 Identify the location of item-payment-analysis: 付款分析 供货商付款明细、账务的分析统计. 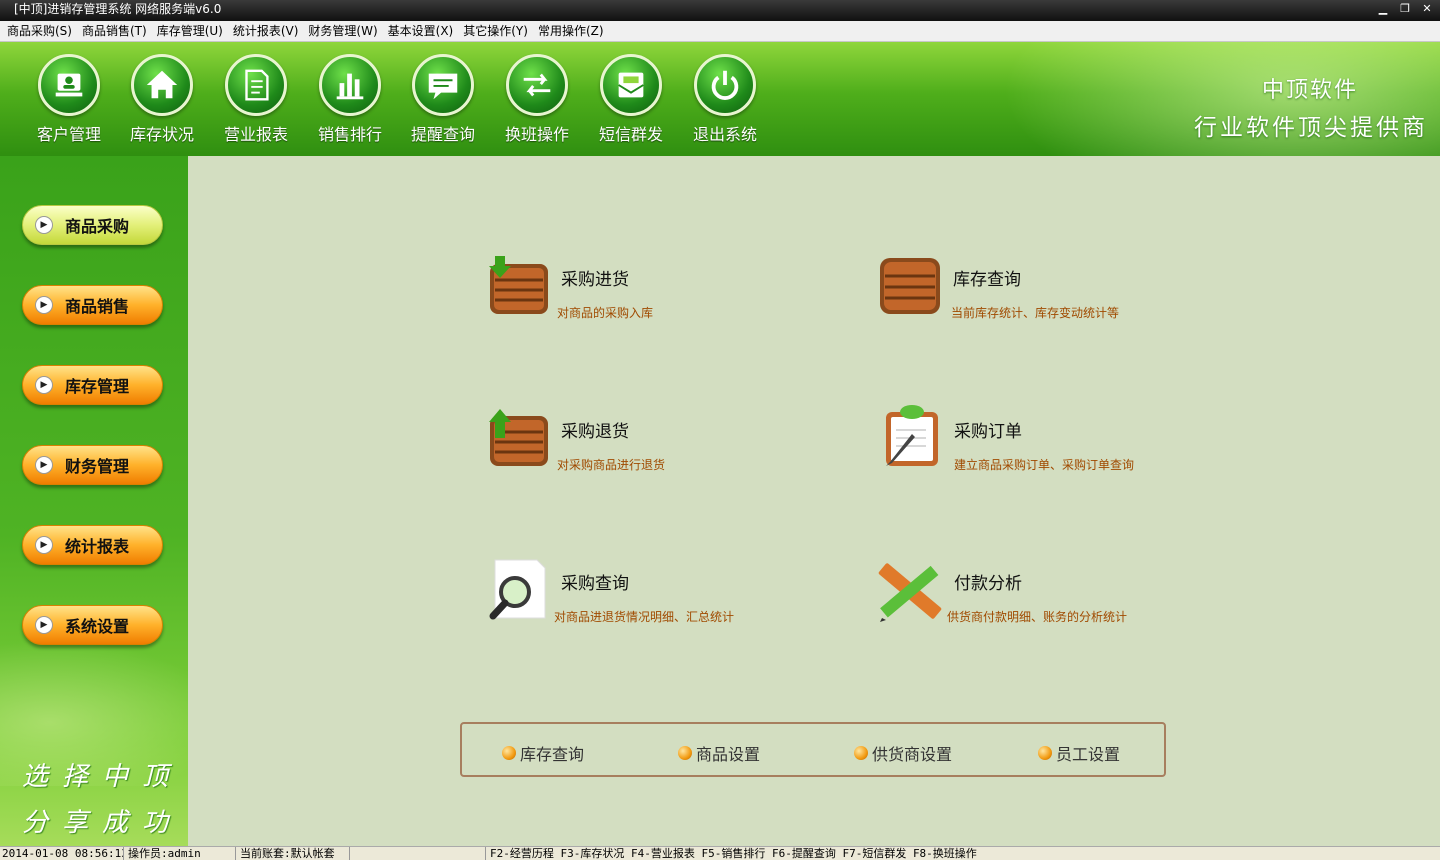
(1038, 593).